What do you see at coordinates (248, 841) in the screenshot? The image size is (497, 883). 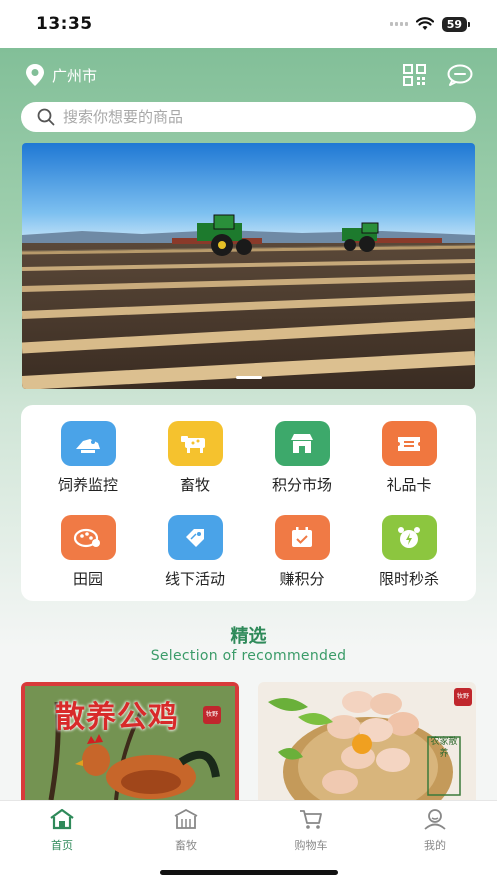 I see `bottom-tab-bar: 首页 畜牧 购物车 我的` at bounding box center [248, 841].